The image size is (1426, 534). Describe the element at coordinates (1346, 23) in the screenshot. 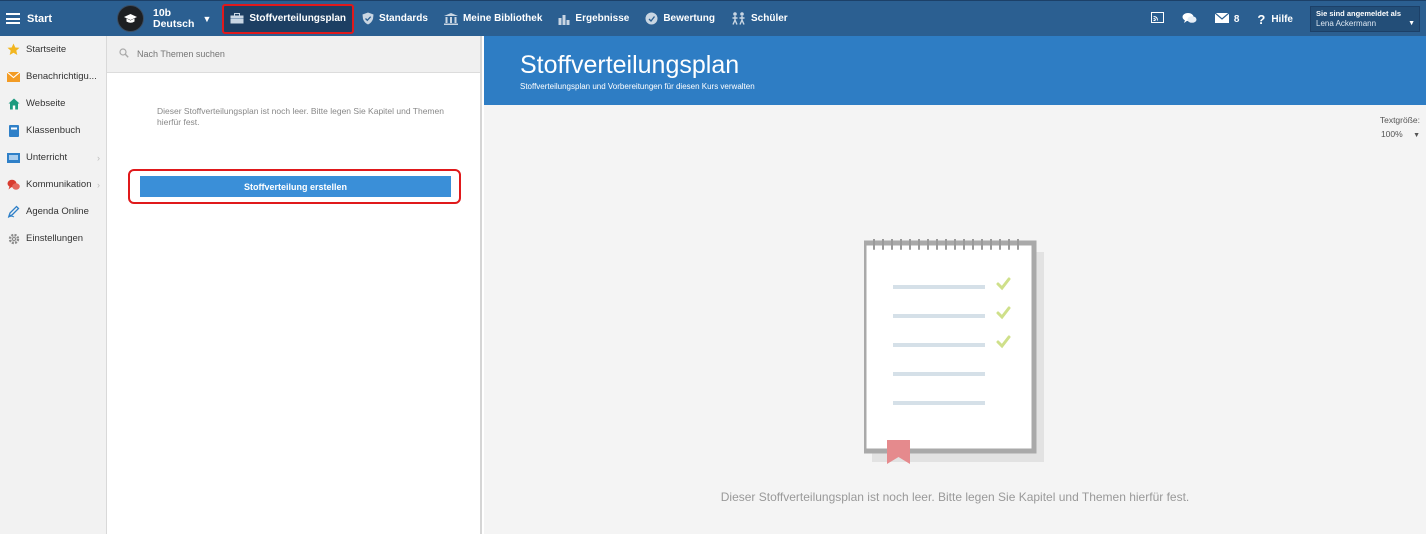

I see `user-name: Lena Ackermann` at that location.